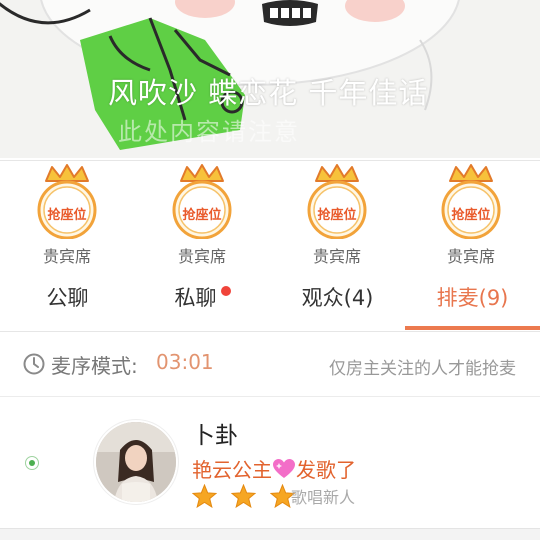 The image size is (540, 540). I want to click on avatar, so click(136, 462).